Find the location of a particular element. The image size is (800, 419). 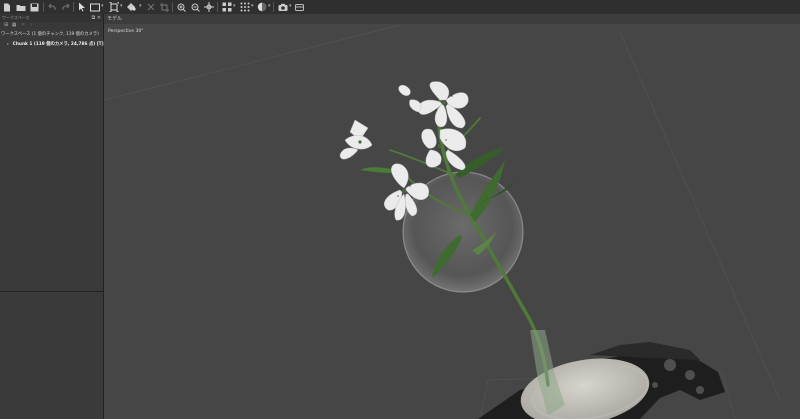

delete-icon is located at coordinates (150, 7).